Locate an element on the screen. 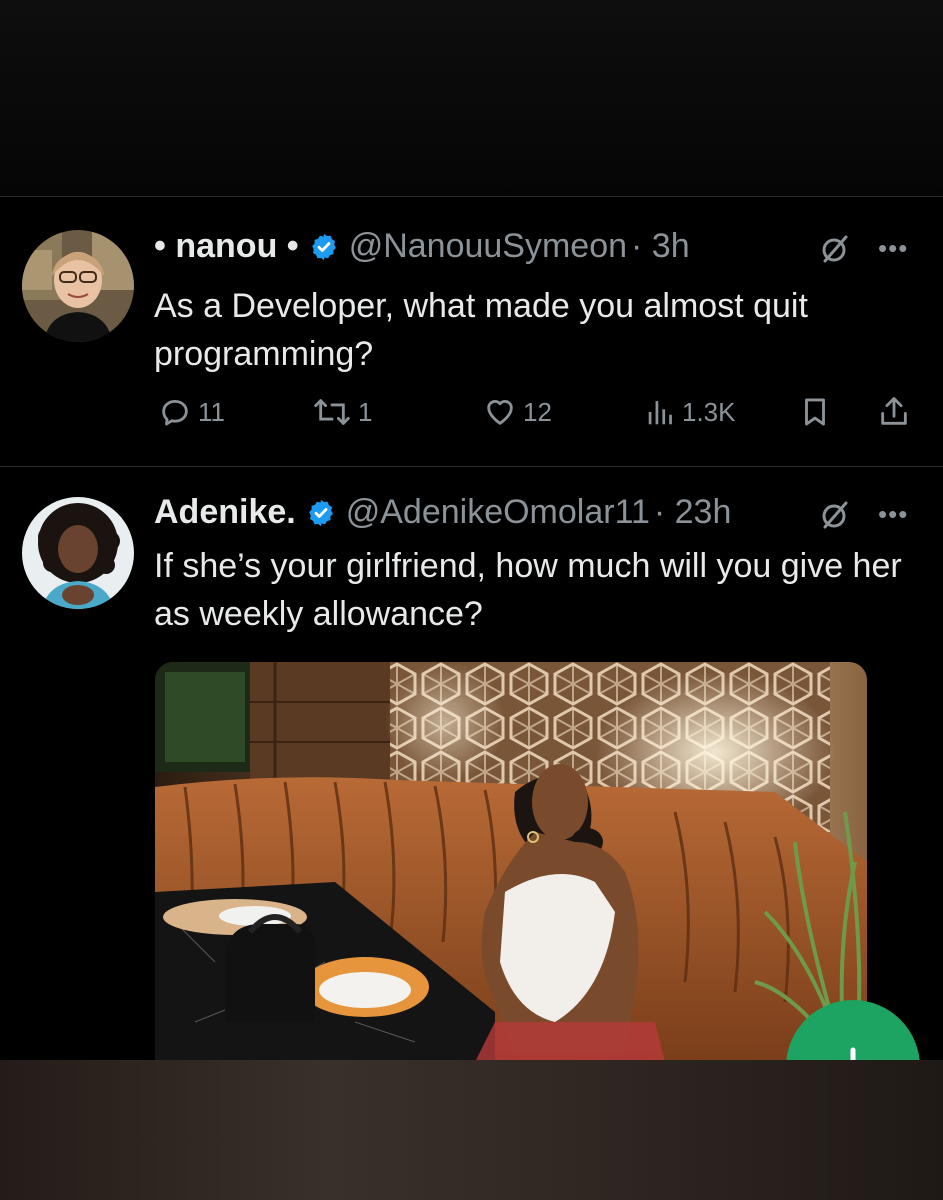  bottom-blurred-region is located at coordinates (471, 1130).